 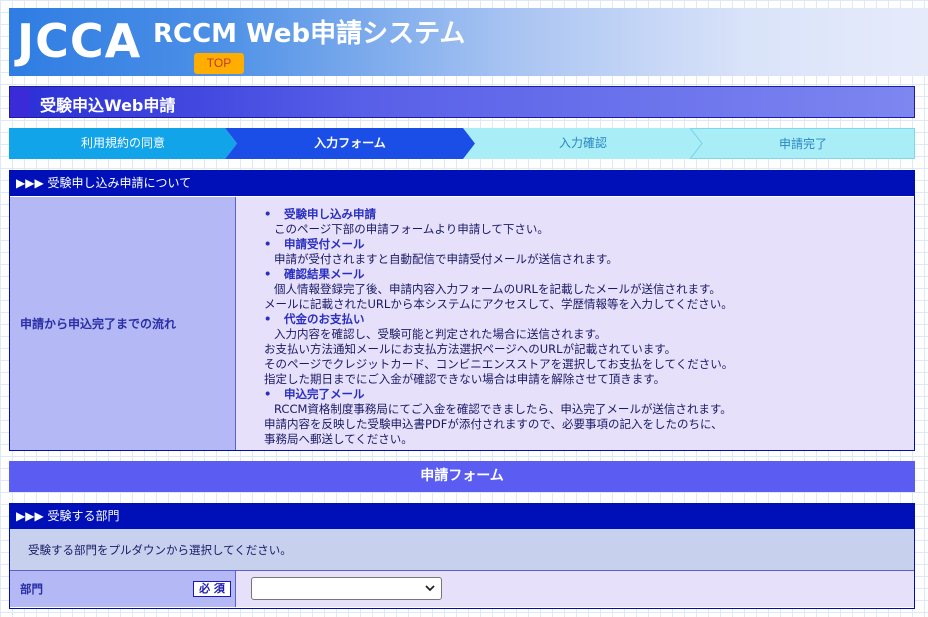 I want to click on page-title: 受験申込Web申請, so click(x=108, y=105).